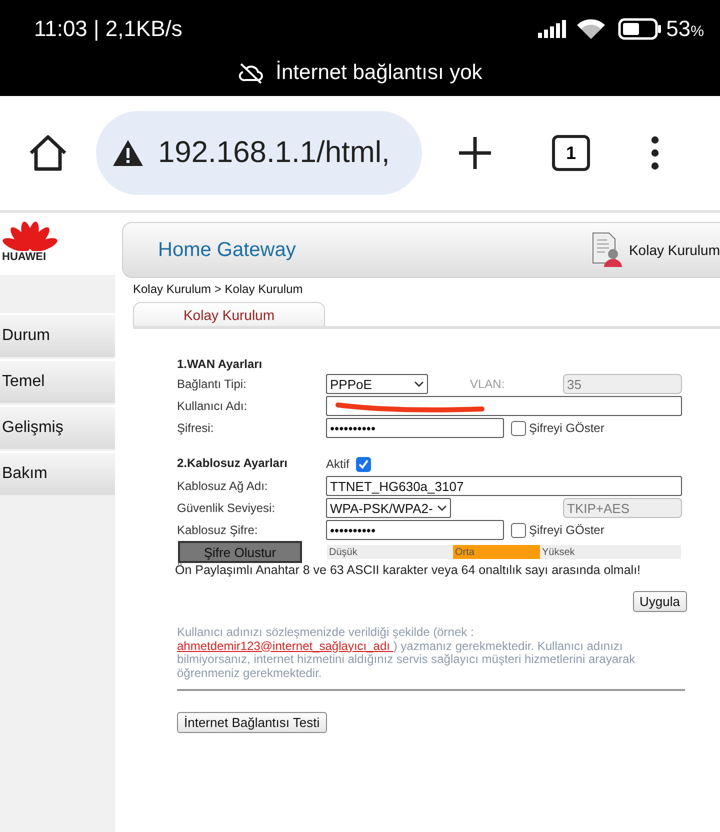 This screenshot has width=720, height=832. I want to click on sidebar-item: Durum, so click(57, 335).